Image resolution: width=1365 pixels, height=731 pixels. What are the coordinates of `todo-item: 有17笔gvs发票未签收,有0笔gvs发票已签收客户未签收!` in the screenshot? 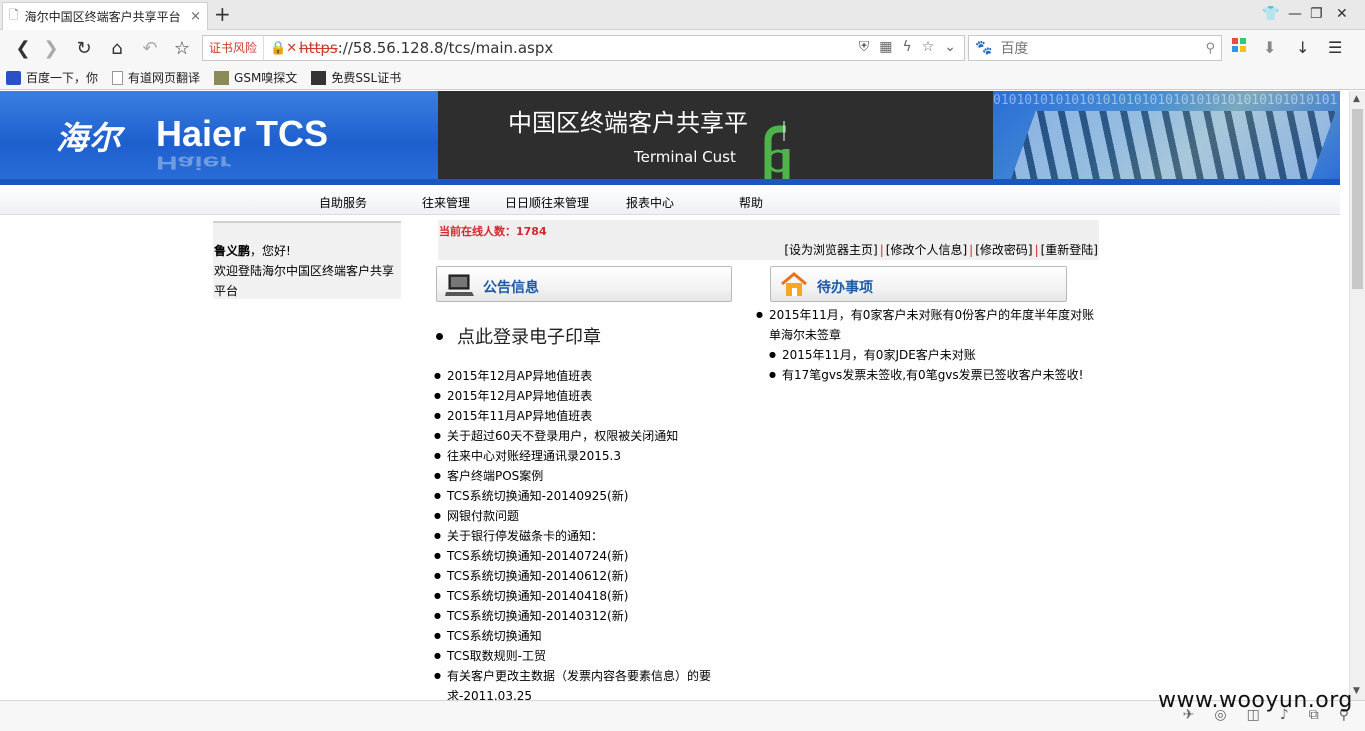 It's located at (936, 375).